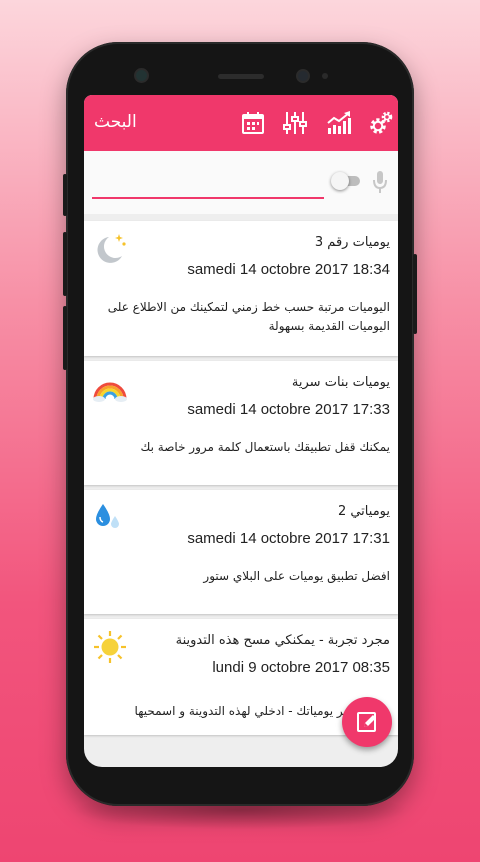 Image resolution: width=480 pixels, height=862 pixels. What do you see at coordinates (381, 123) in the screenshot?
I see `settings-icon` at bounding box center [381, 123].